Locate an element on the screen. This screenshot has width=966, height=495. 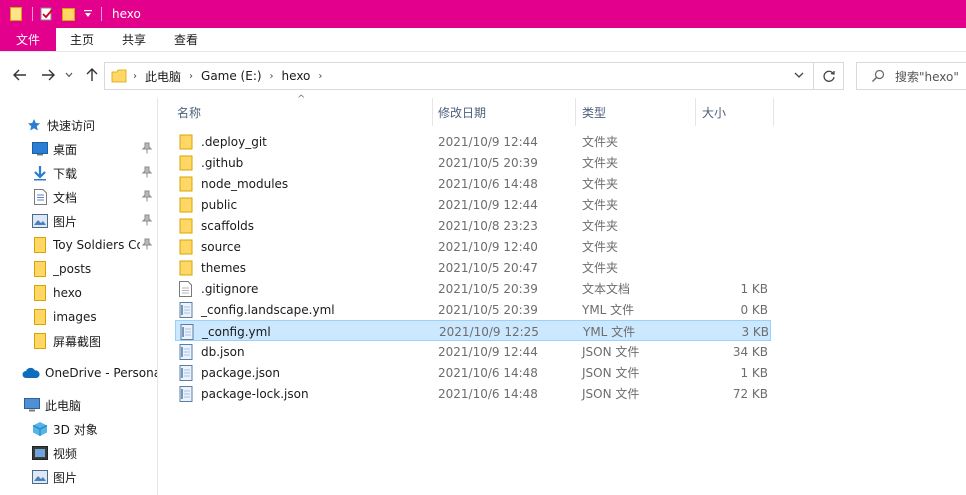
file-row: themes 2021/10/5 20:47 文件夹 is located at coordinates (473, 267).